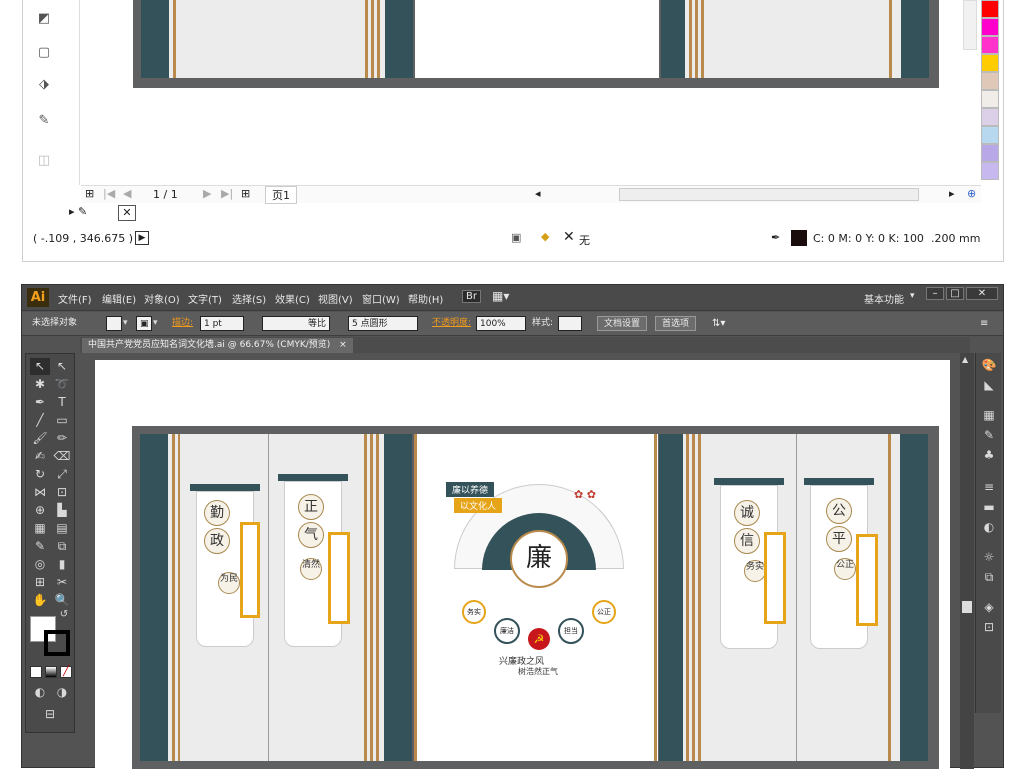 The width and height of the screenshot is (1024, 769). I want to click on scroll-left-icon: ◂, so click(538, 193).